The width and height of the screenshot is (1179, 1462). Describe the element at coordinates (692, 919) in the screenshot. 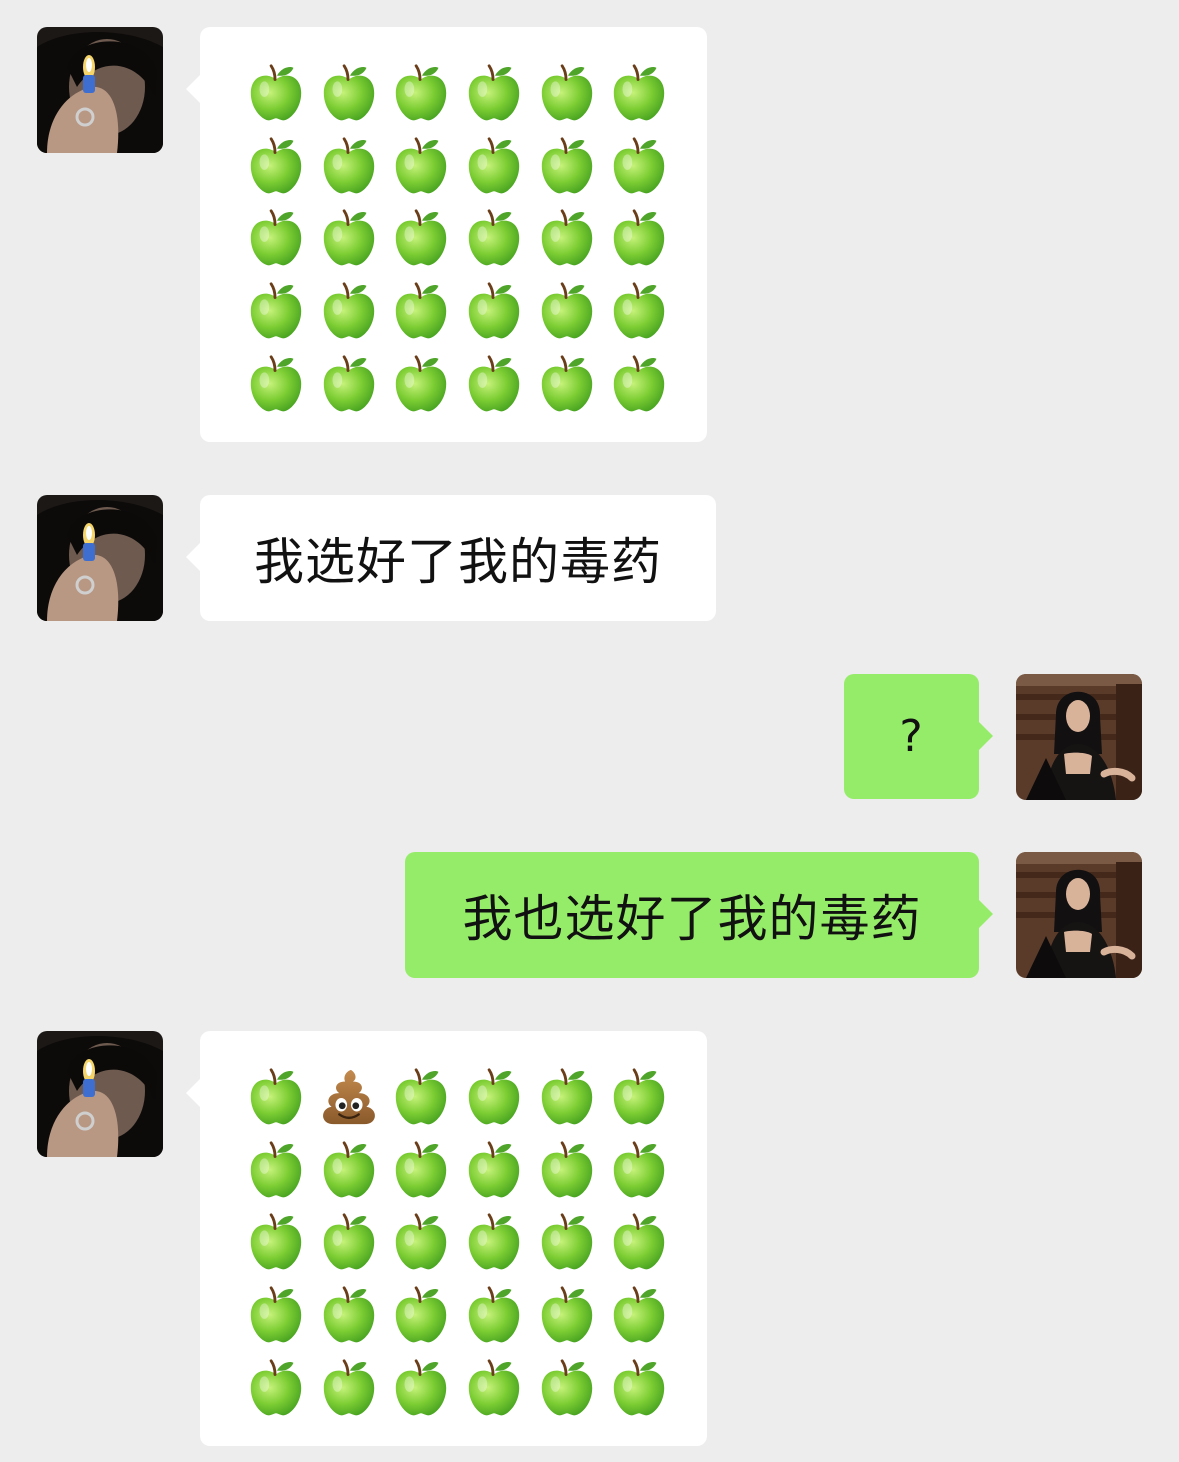

I see `message-text: 我也选好了我的毒药` at that location.